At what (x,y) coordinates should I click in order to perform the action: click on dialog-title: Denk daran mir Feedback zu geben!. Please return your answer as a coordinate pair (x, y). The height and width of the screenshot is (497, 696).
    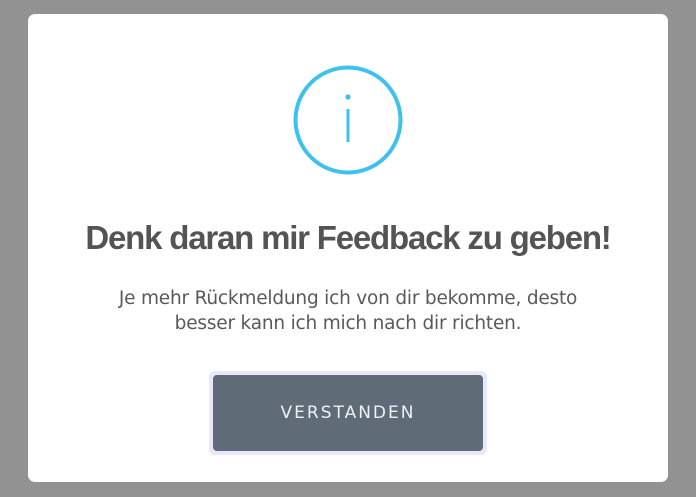
    Looking at the image, I should click on (348, 237).